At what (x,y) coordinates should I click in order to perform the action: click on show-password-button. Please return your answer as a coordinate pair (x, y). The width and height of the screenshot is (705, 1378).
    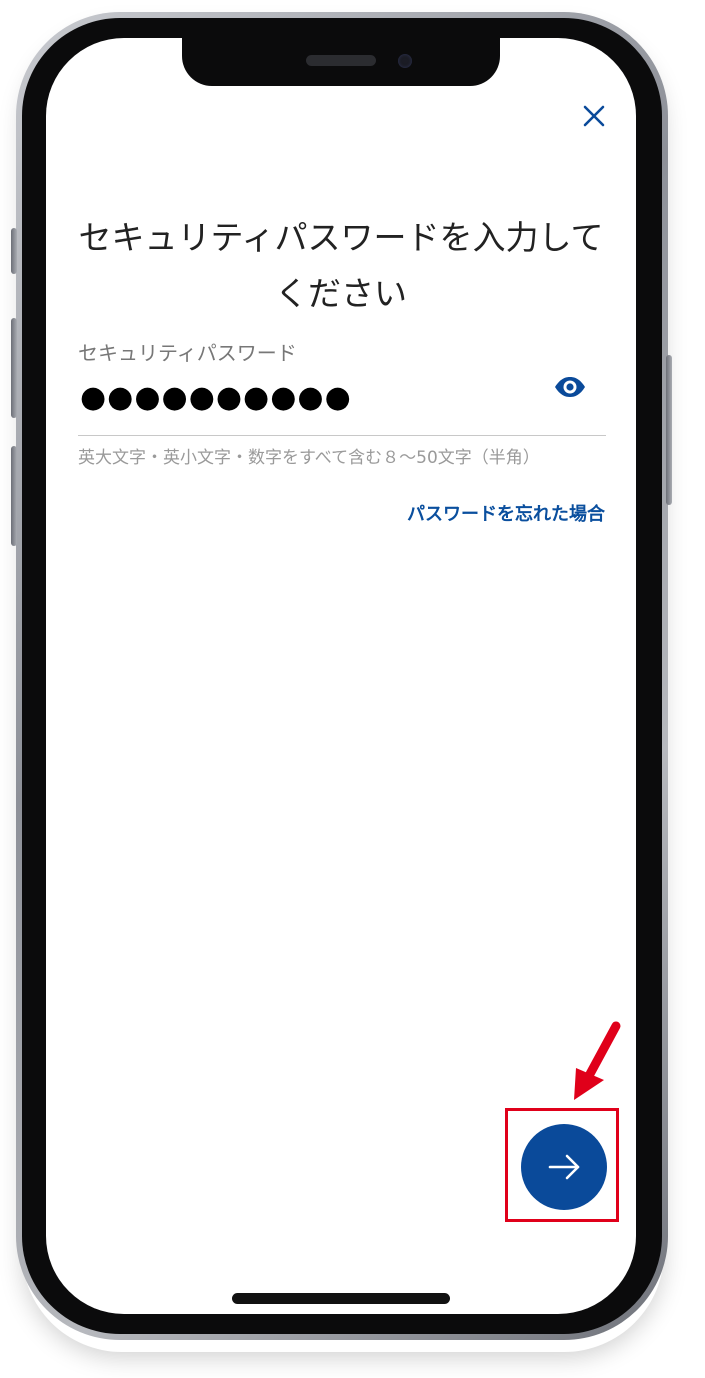
    Looking at the image, I should click on (570, 387).